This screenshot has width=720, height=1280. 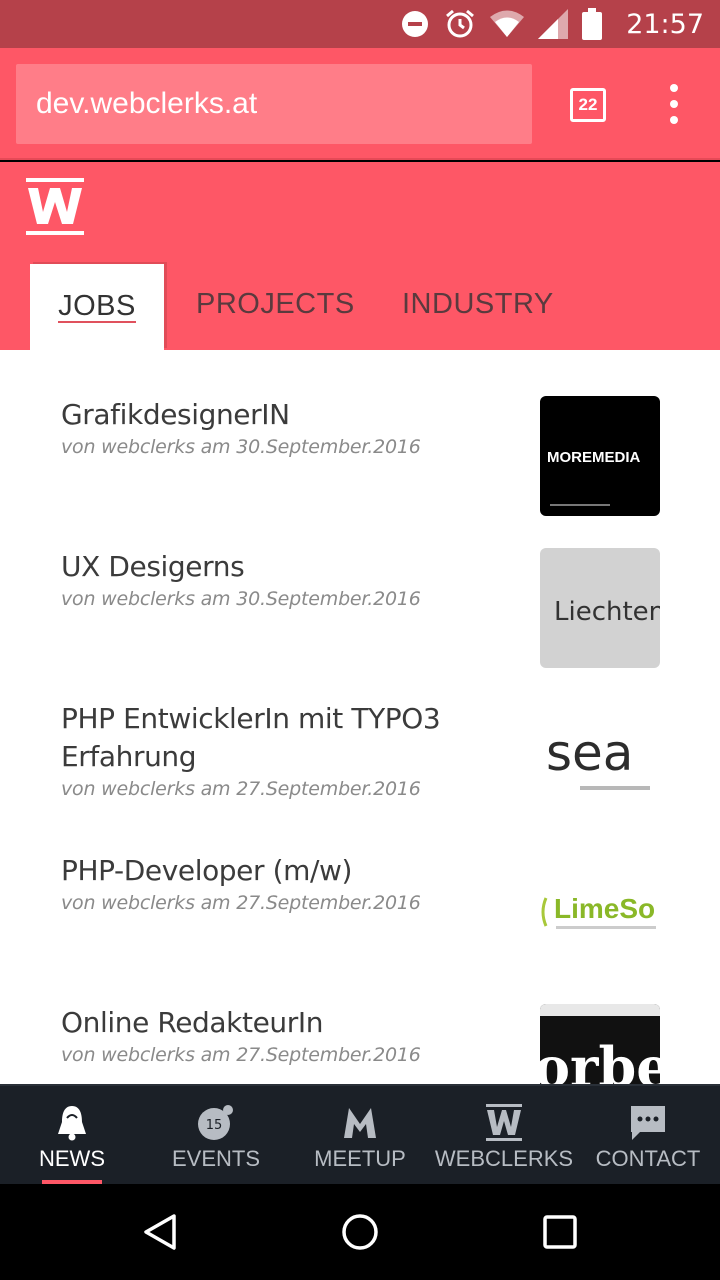 I want to click on system-navigation-bar, so click(x=360, y=1232).